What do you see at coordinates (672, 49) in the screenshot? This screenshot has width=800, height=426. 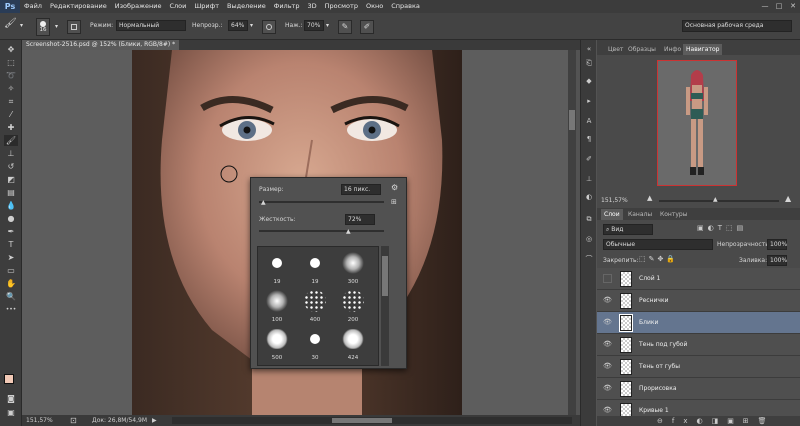 I see `tab-info: Инфо` at bounding box center [672, 49].